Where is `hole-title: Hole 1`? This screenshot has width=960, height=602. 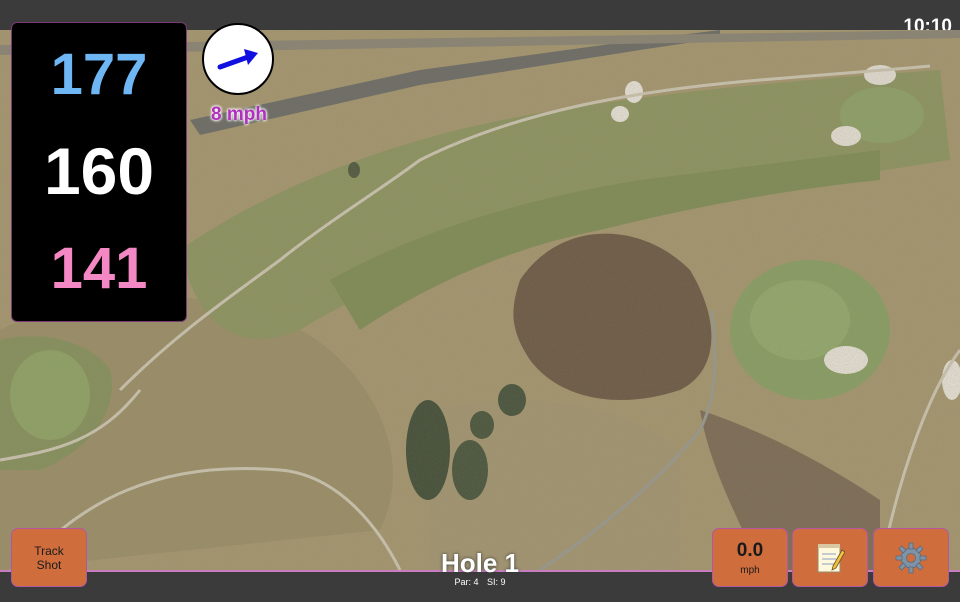
hole-title: Hole 1 is located at coordinates (480, 563).